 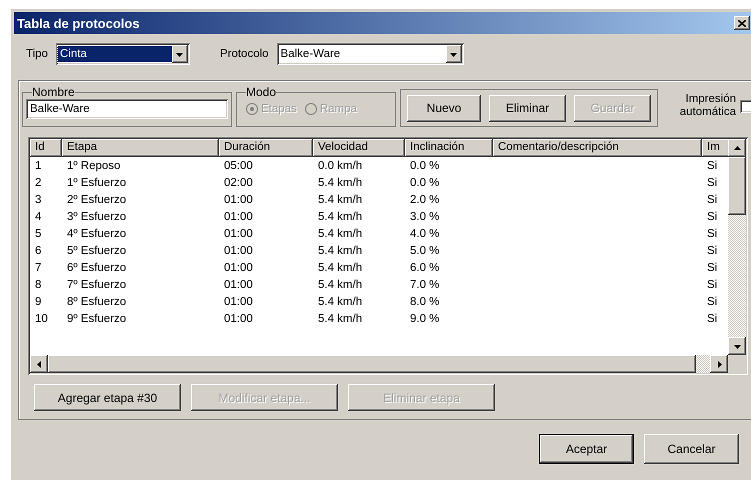 What do you see at coordinates (424, 285) in the screenshot?
I see `table-cell-text: 7.0 %` at bounding box center [424, 285].